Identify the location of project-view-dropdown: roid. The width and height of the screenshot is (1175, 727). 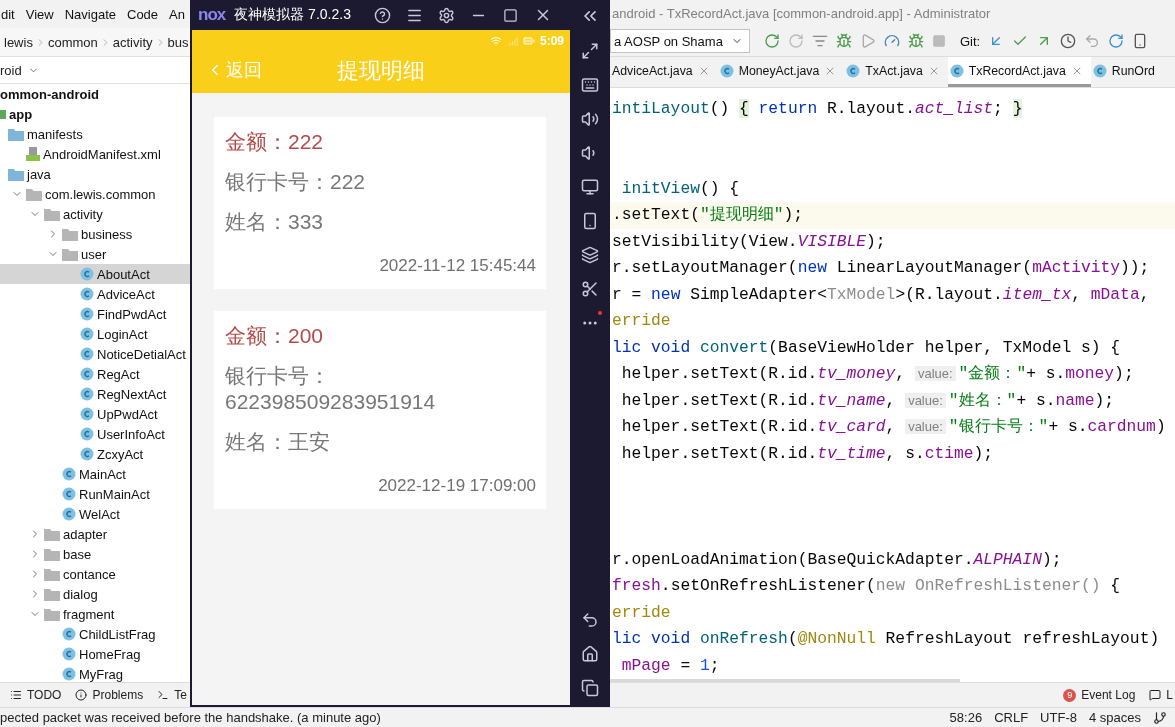
(21, 70).